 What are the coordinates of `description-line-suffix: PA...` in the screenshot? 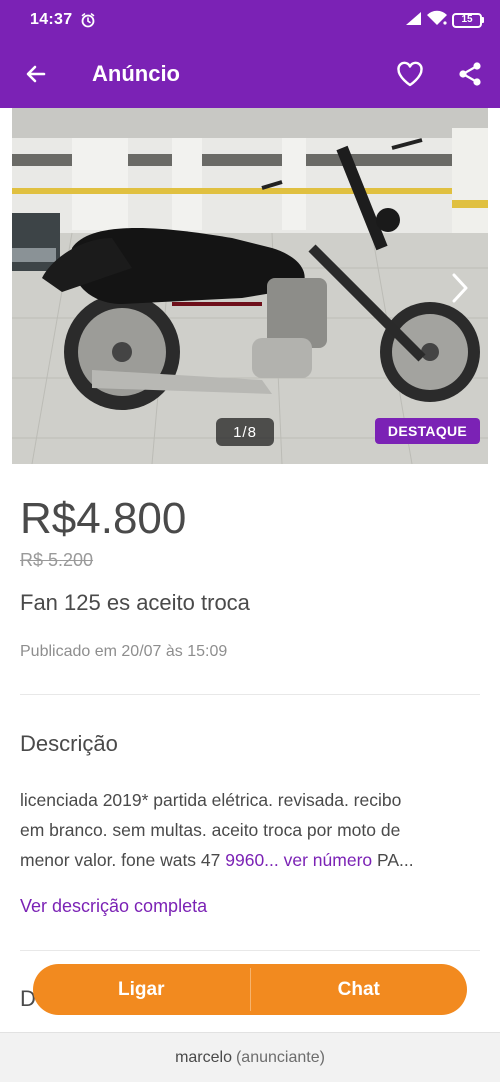 It's located at (393, 860).